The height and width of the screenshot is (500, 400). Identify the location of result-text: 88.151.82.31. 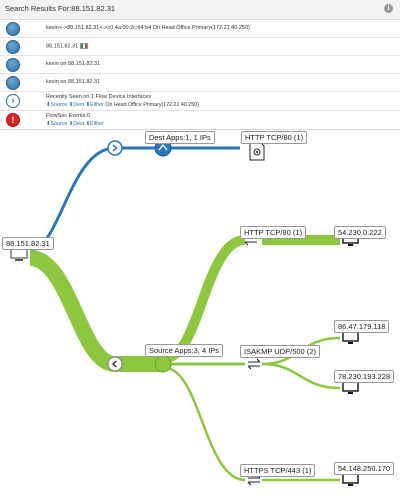
(67, 46).